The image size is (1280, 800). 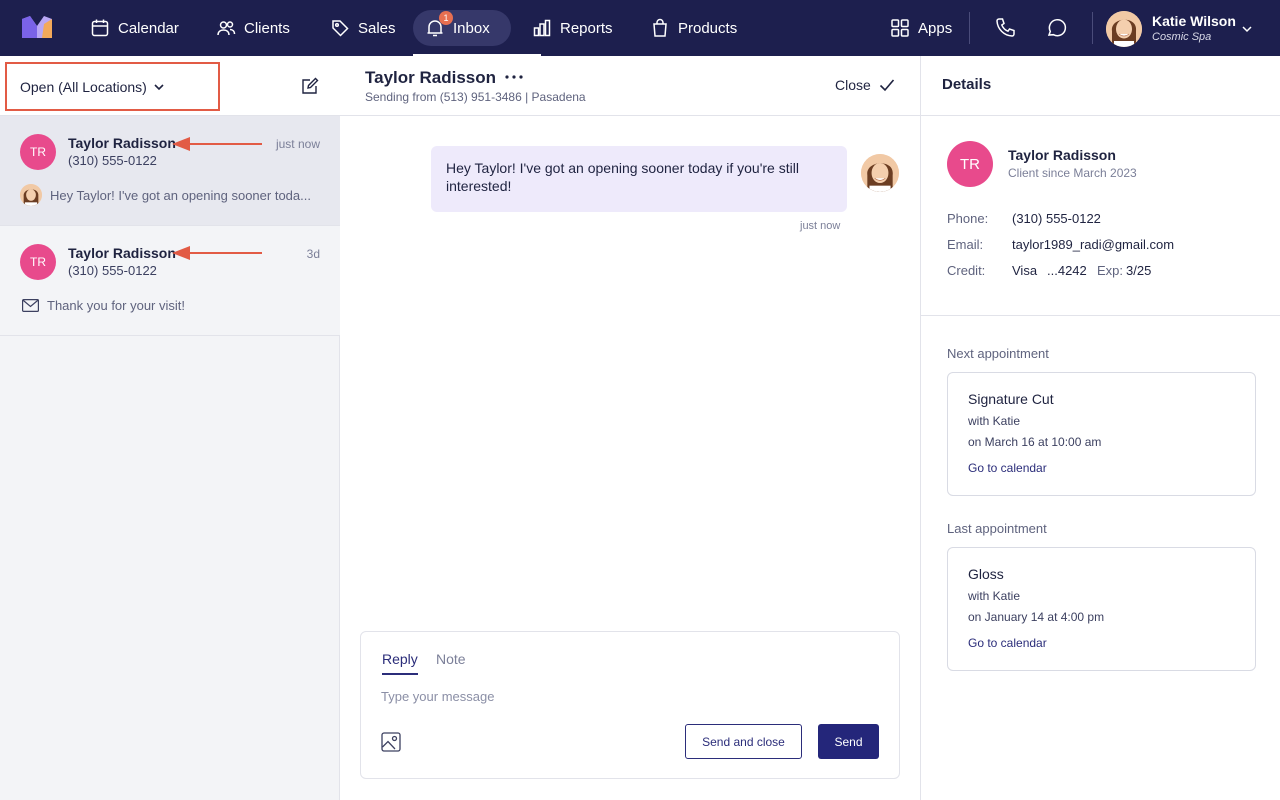 I want to click on nav-reports-label: Reports, so click(x=586, y=28).